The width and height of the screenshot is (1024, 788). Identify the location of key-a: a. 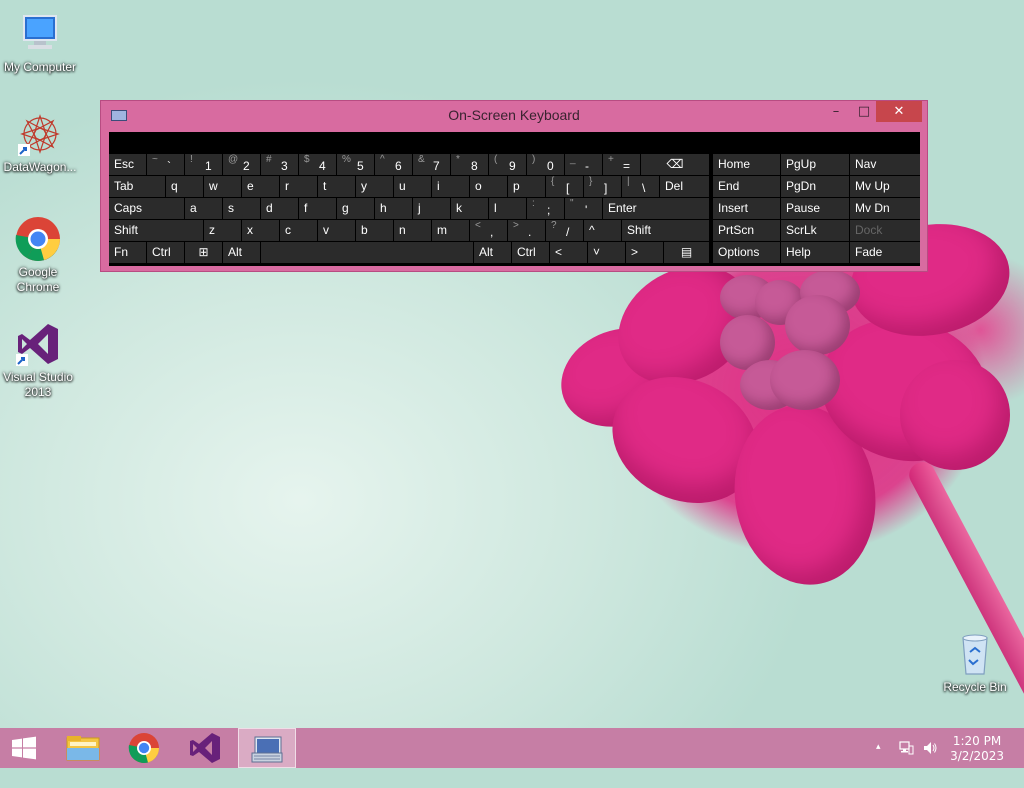
(203, 208).